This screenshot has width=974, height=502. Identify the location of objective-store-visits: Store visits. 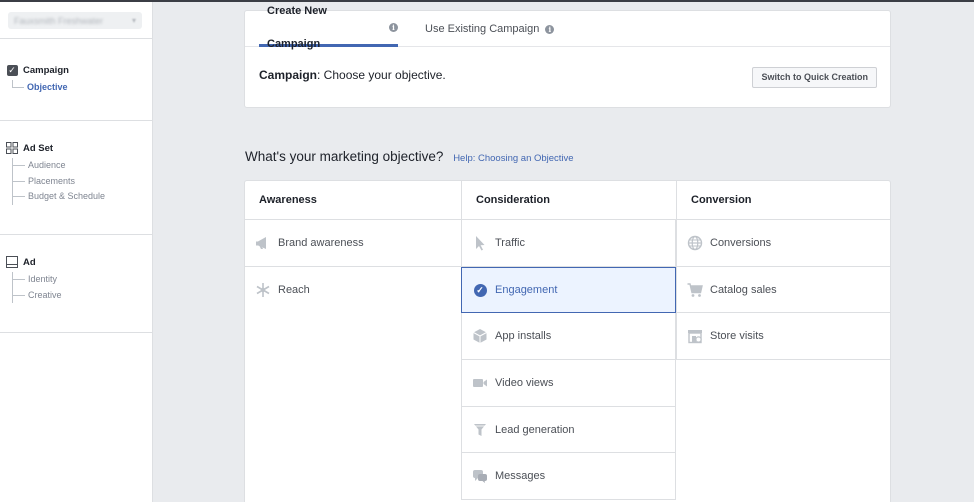
(783, 337).